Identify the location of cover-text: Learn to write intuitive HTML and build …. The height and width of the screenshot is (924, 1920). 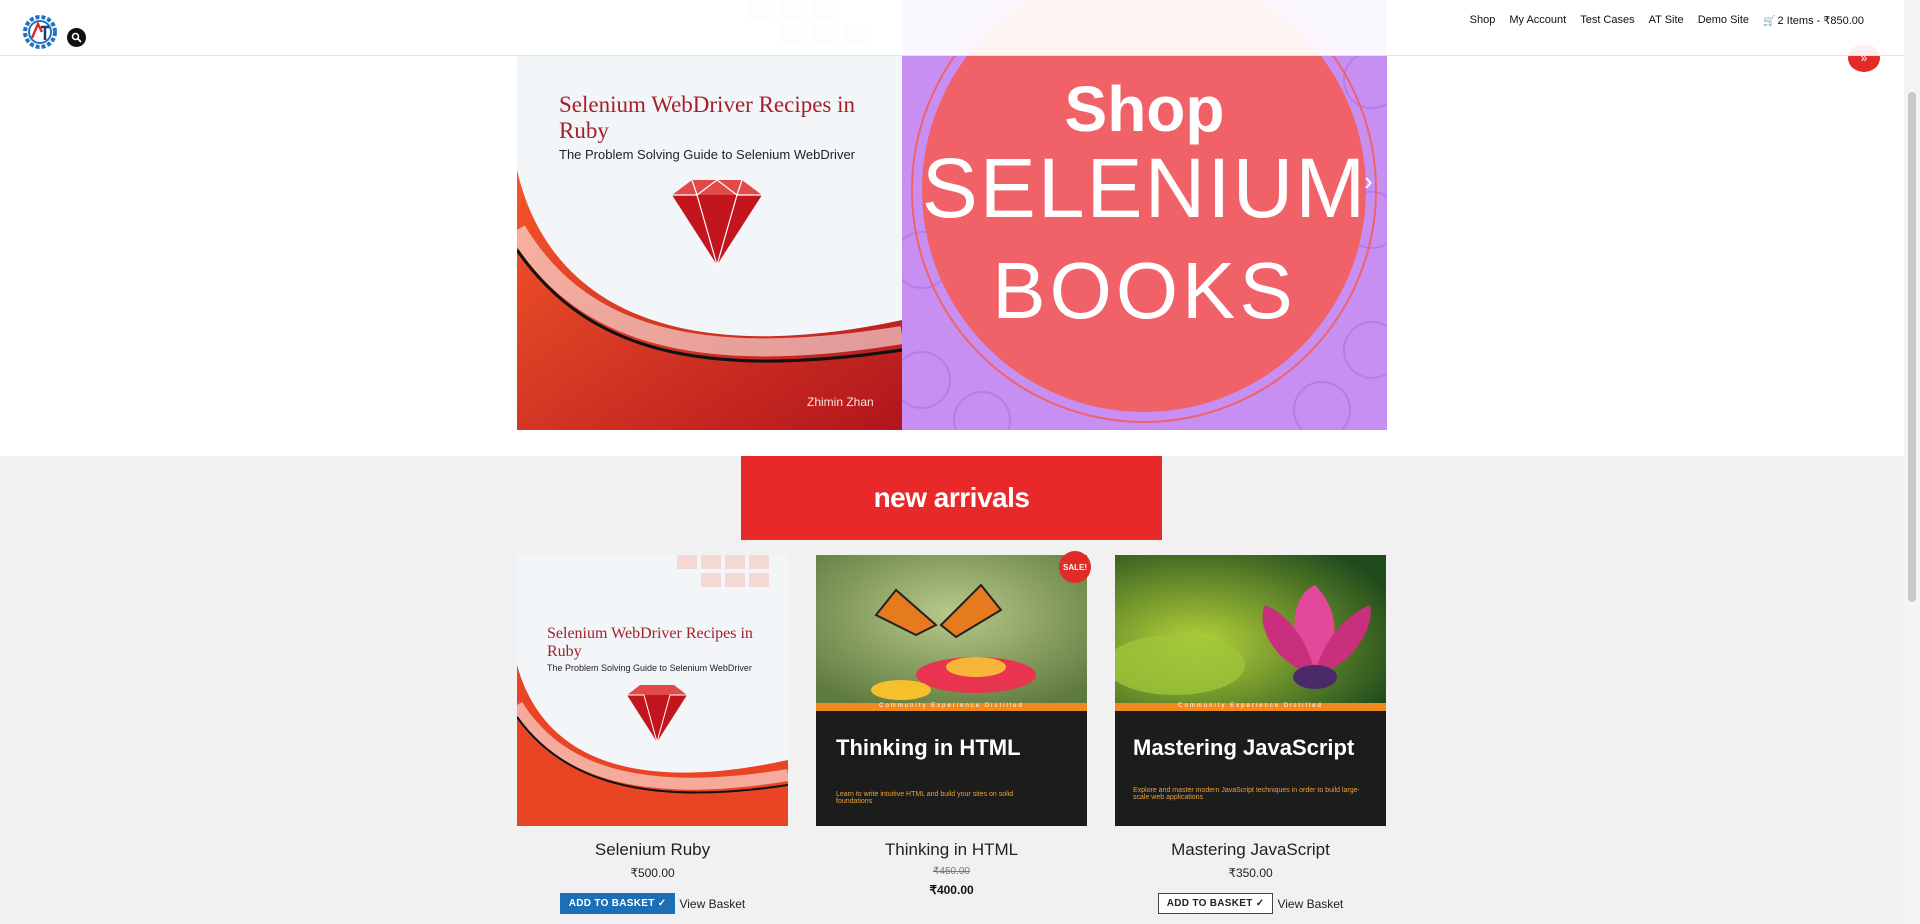
(925, 798).